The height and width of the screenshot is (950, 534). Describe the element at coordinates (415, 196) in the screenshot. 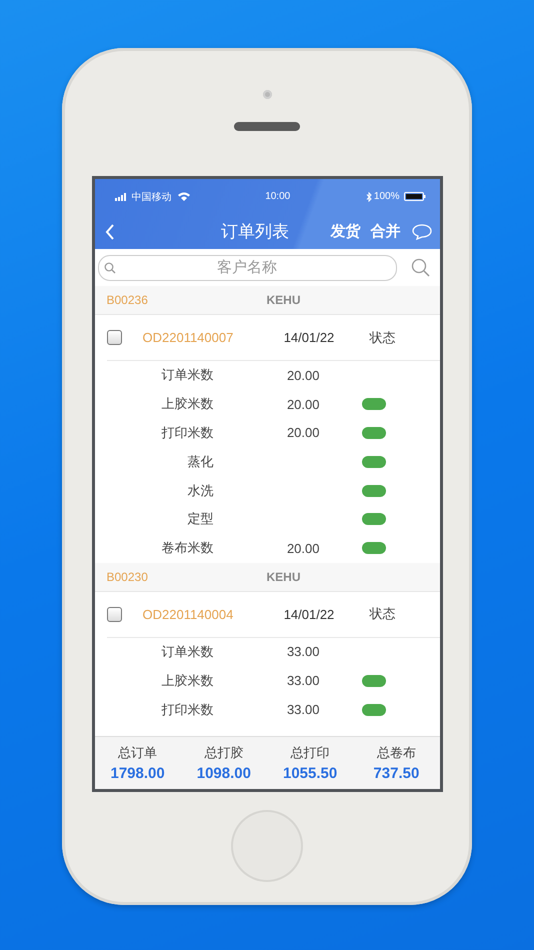

I see `battery-icon` at that location.